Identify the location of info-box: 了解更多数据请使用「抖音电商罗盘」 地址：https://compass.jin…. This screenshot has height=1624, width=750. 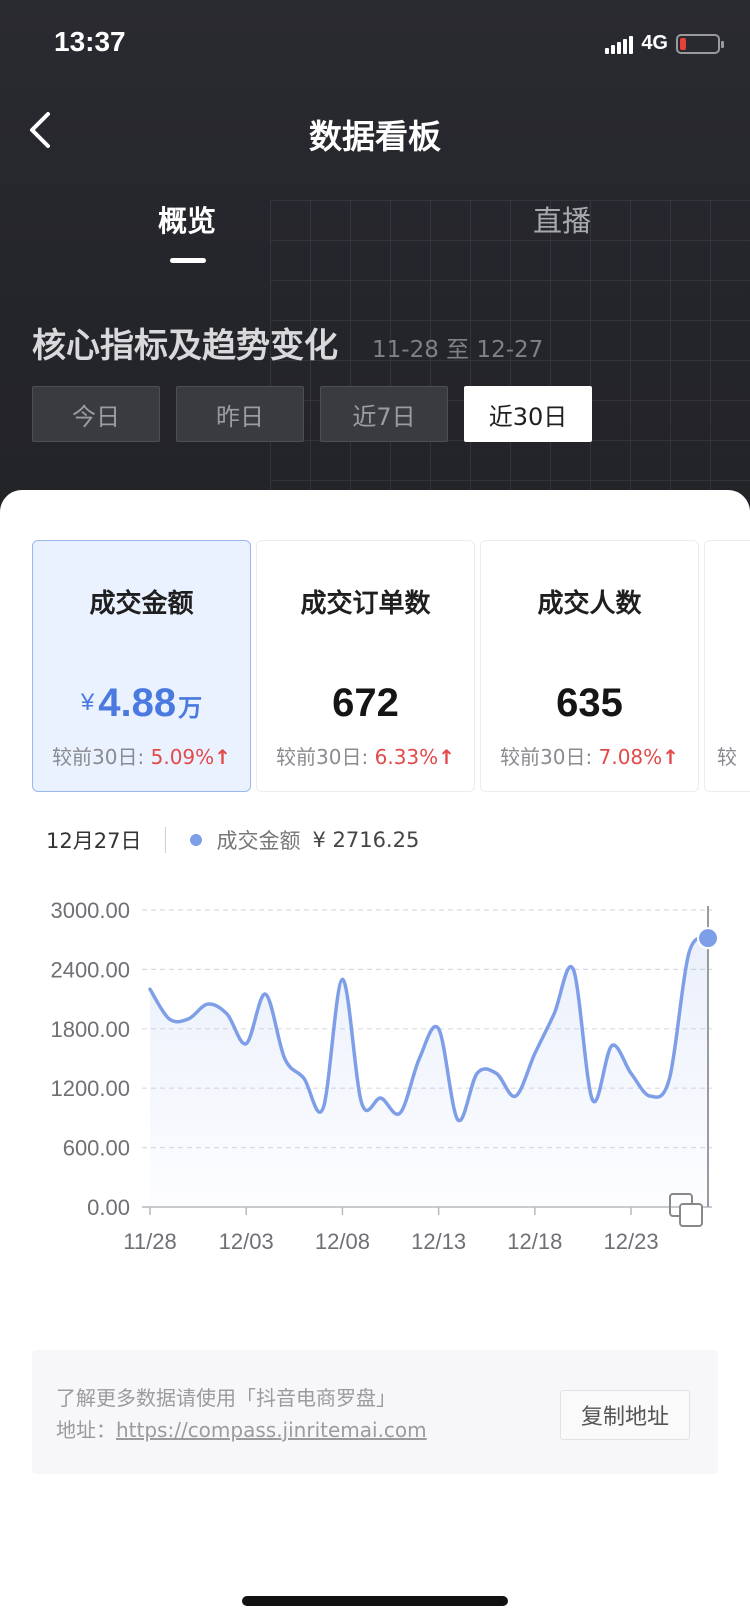
(375, 1412).